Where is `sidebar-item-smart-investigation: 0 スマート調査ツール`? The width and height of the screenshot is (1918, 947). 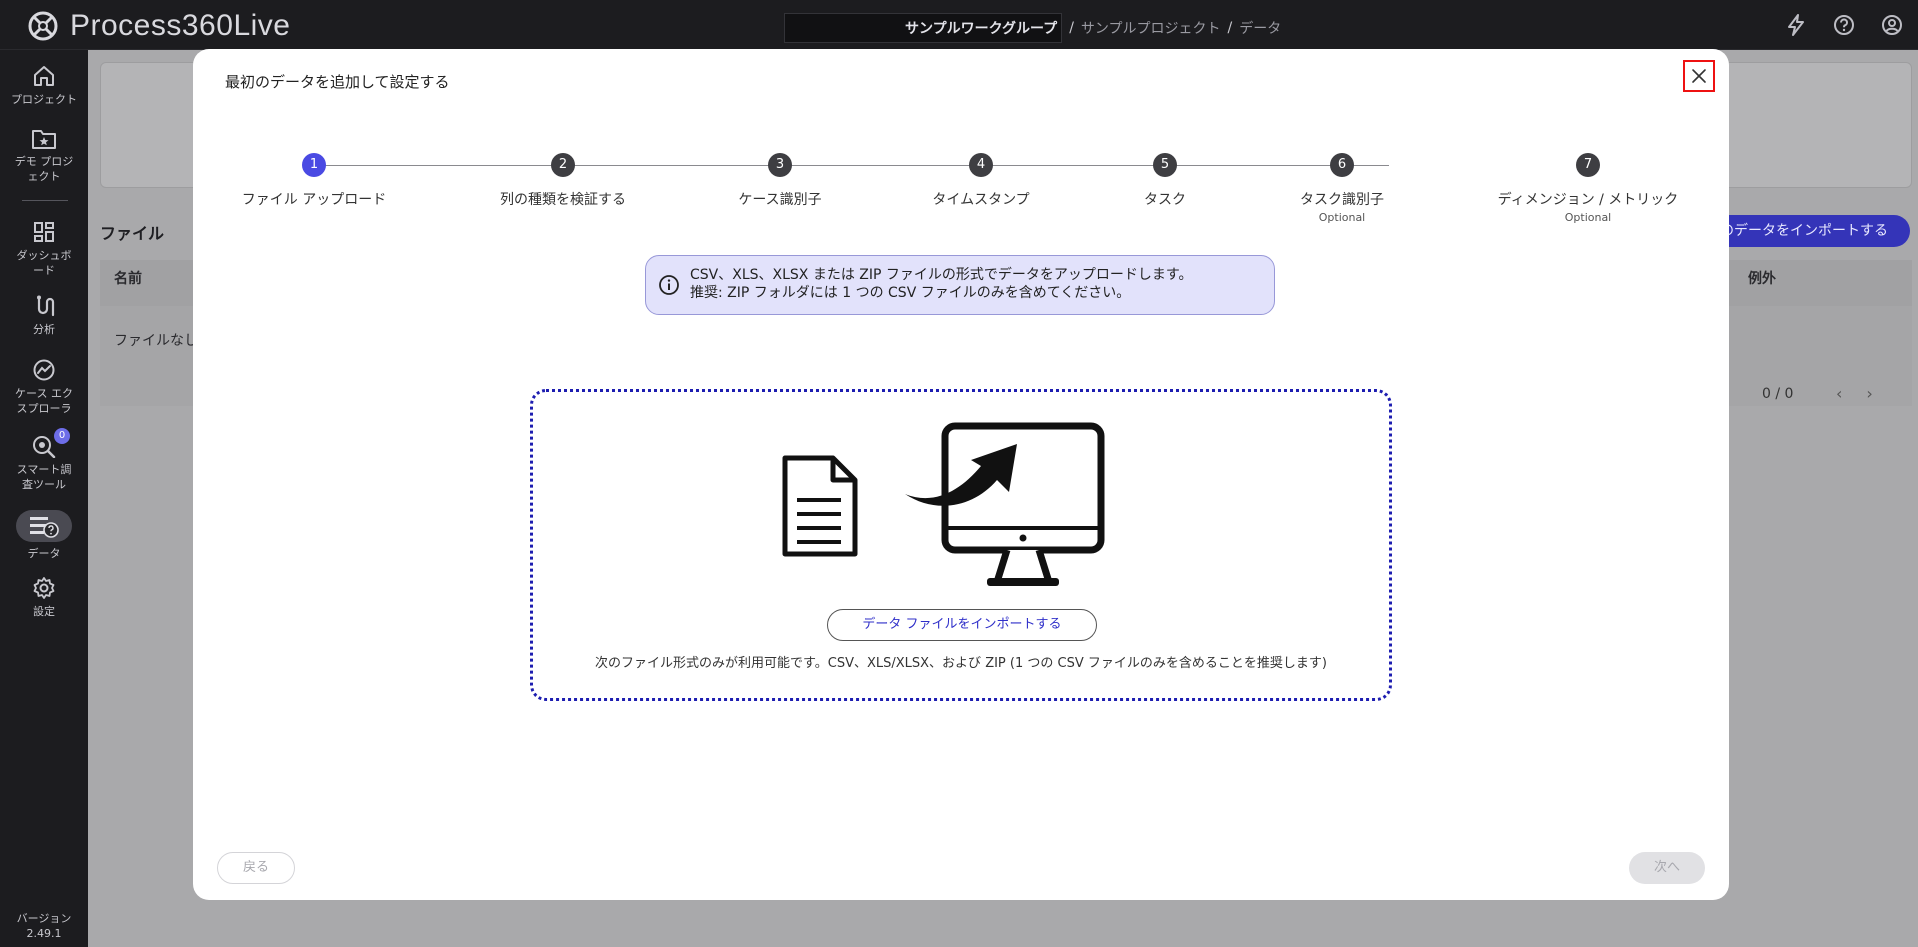 sidebar-item-smart-investigation: 0 スマート調査ツール is located at coordinates (44, 460).